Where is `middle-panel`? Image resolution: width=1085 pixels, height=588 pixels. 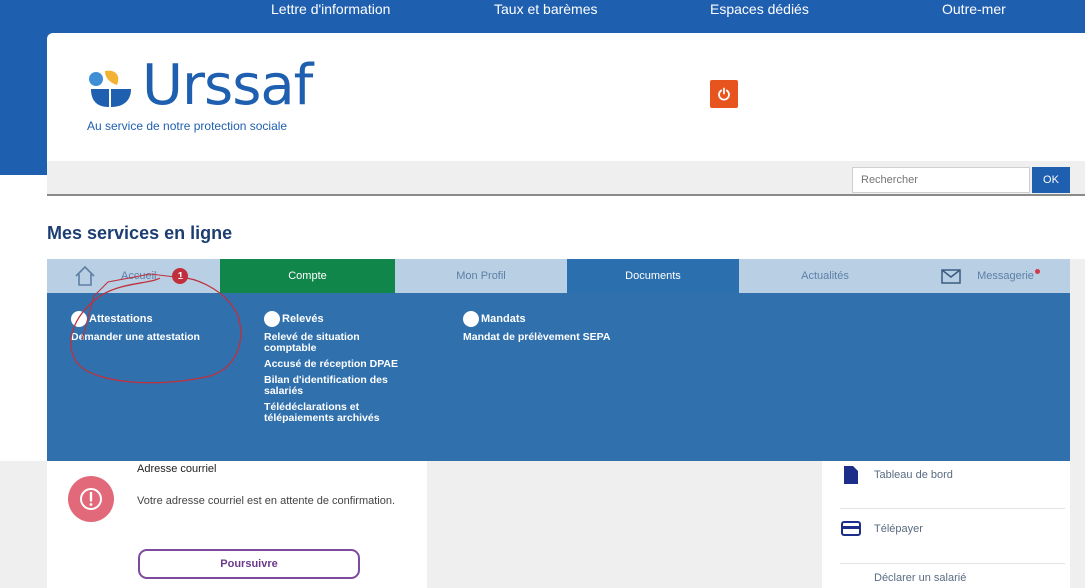
middle-panel is located at coordinates (622, 524).